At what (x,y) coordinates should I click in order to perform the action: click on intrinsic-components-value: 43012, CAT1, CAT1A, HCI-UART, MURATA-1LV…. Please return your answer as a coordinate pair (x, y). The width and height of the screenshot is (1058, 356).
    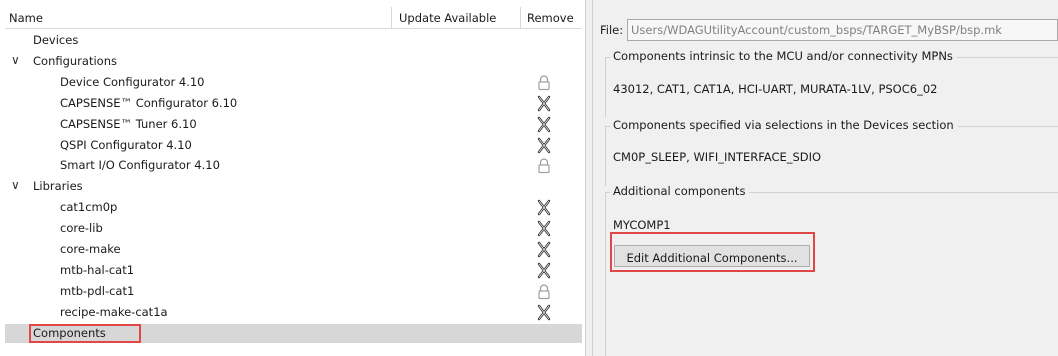
    Looking at the image, I should click on (775, 89).